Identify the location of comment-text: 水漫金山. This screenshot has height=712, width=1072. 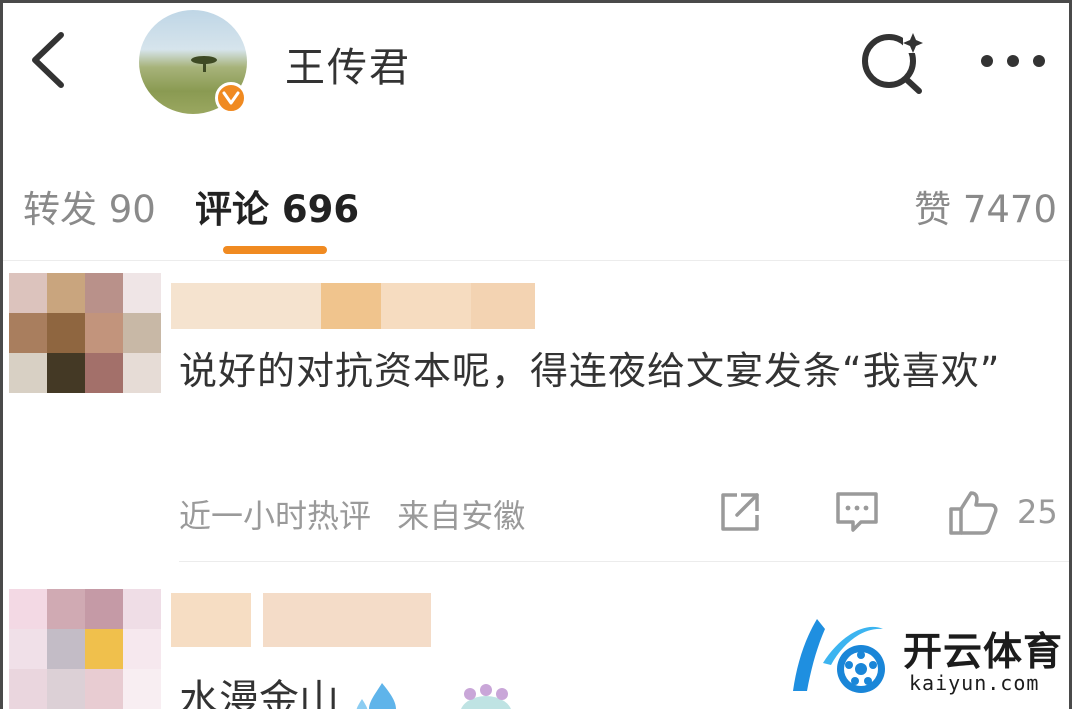
(347, 688).